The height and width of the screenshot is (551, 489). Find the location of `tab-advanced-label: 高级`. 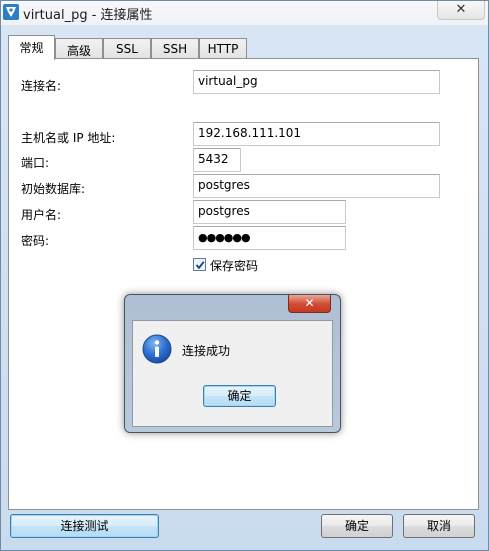

tab-advanced-label: 高级 is located at coordinates (78, 51).